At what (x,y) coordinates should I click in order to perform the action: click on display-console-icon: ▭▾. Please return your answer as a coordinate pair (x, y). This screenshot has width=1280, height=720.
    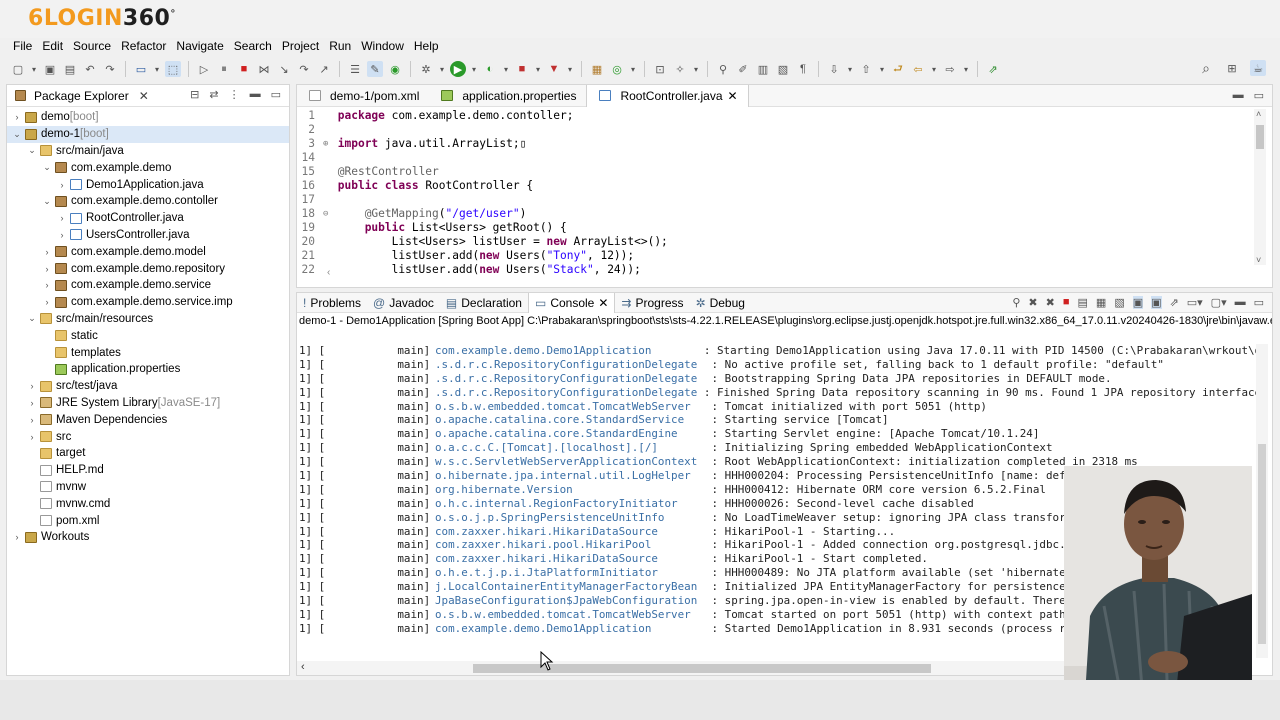
    Looking at the image, I should click on (1195, 302).